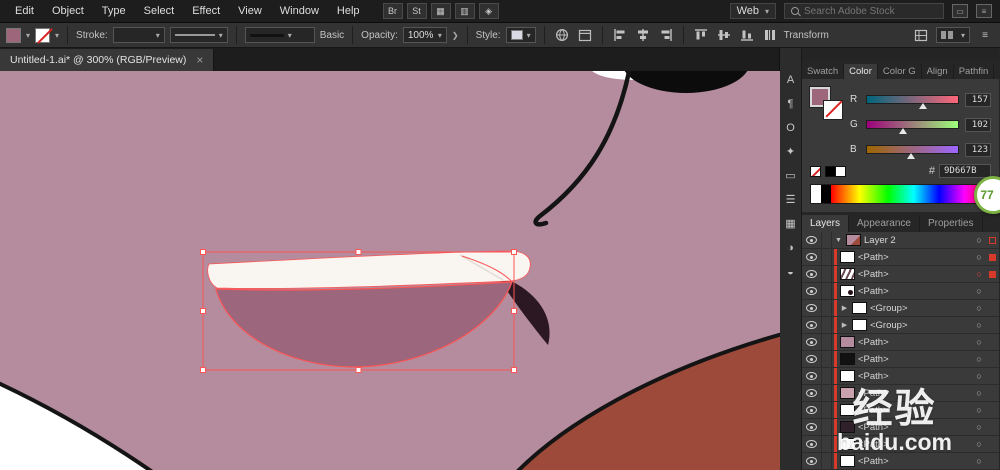 The height and width of the screenshot is (470, 1000). What do you see at coordinates (770, 35) in the screenshot?
I see `distribute-icon` at bounding box center [770, 35].